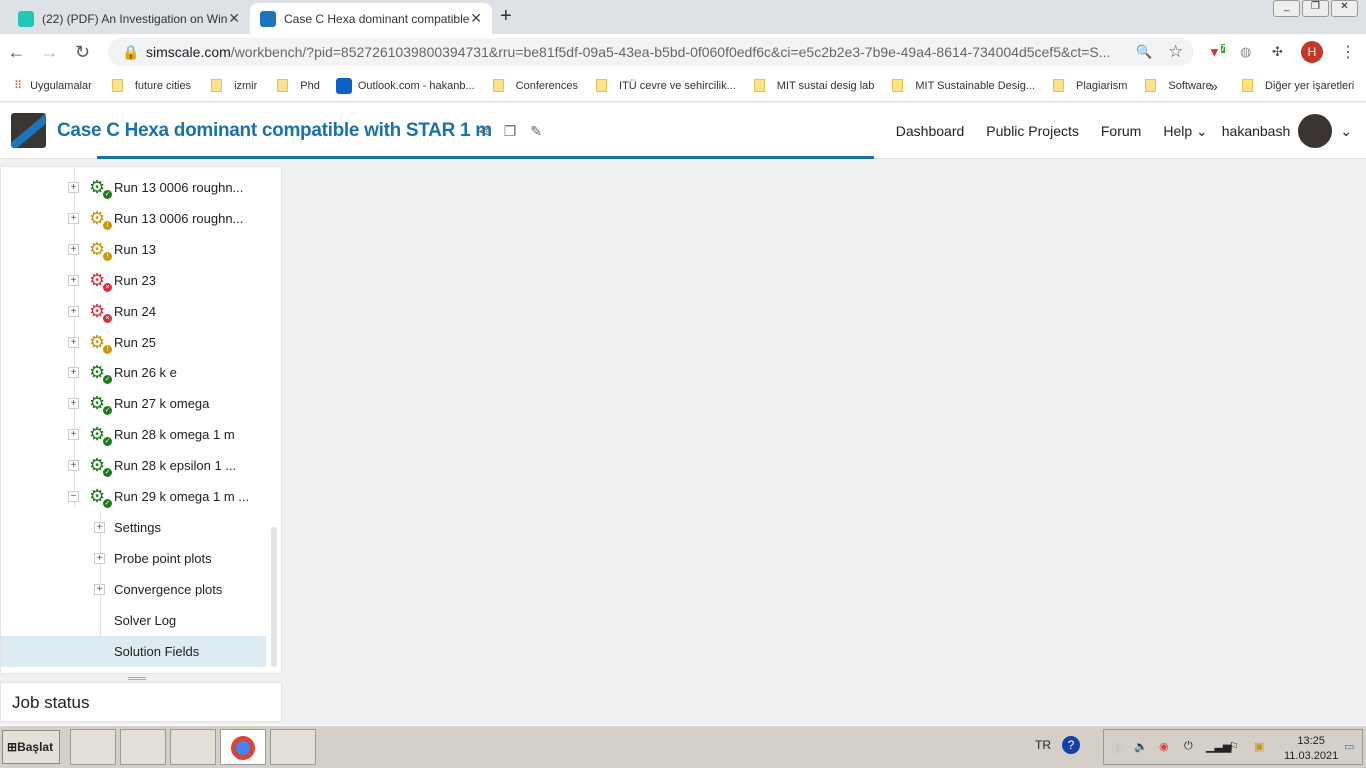 This screenshot has height=768, width=1366. Describe the element at coordinates (133, 527) in the screenshot. I see `tree-item-settings: + Settings` at that location.